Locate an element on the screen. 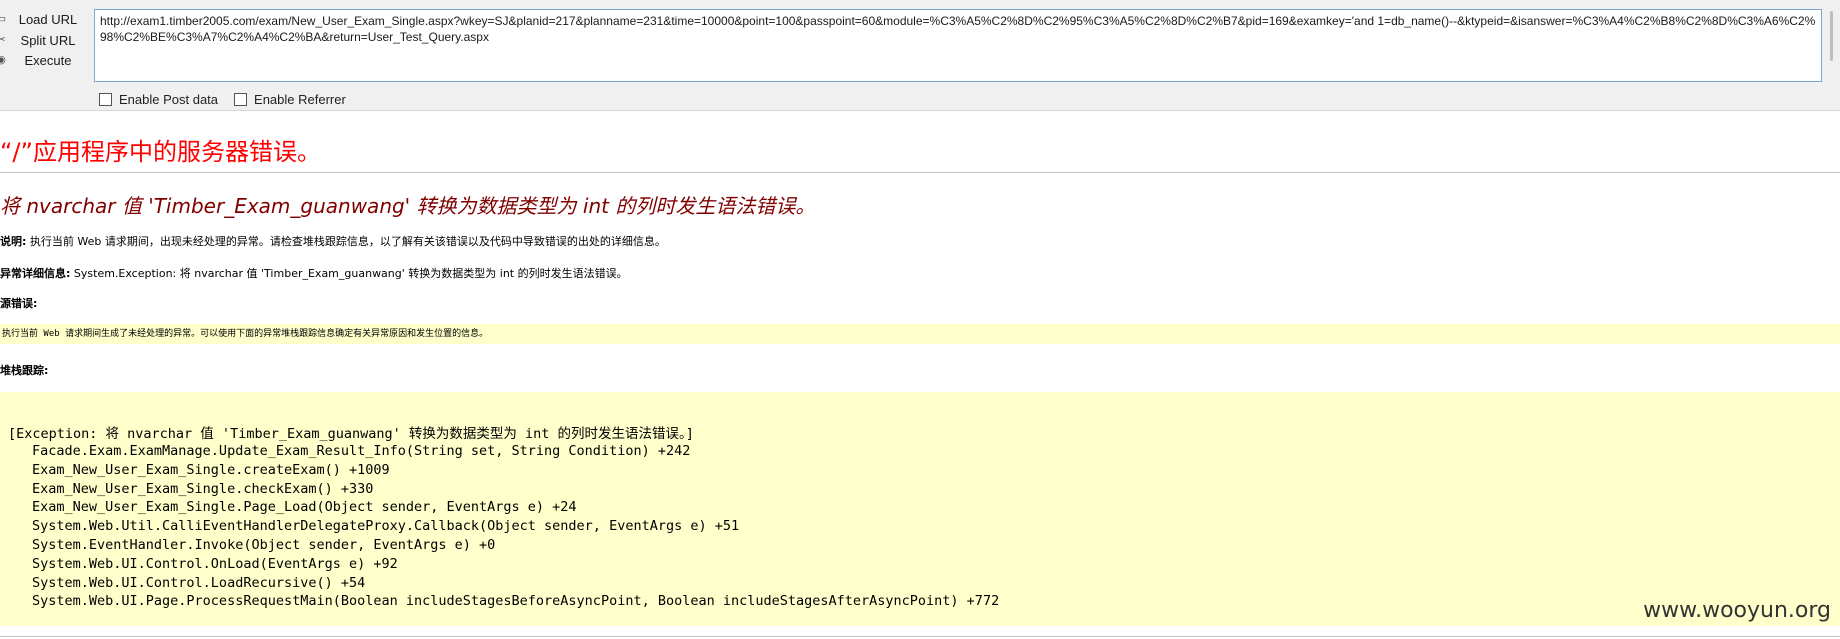 The height and width of the screenshot is (639, 1840). split-url-icon: ✂ is located at coordinates (3, 40).